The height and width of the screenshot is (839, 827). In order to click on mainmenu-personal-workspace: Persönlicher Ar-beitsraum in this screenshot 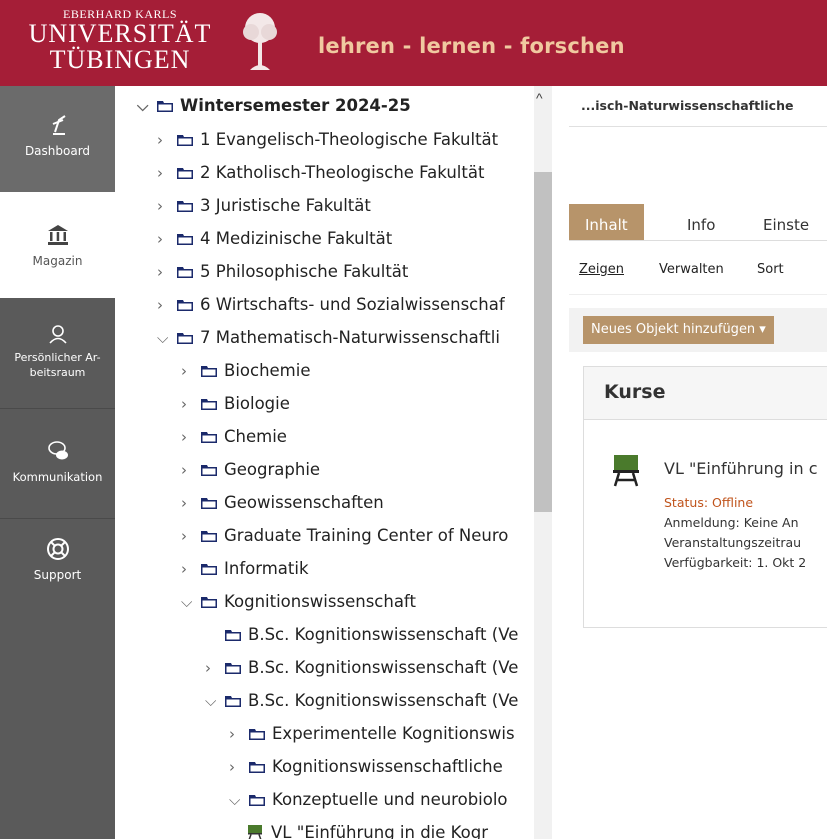, I will do `click(57, 353)`.